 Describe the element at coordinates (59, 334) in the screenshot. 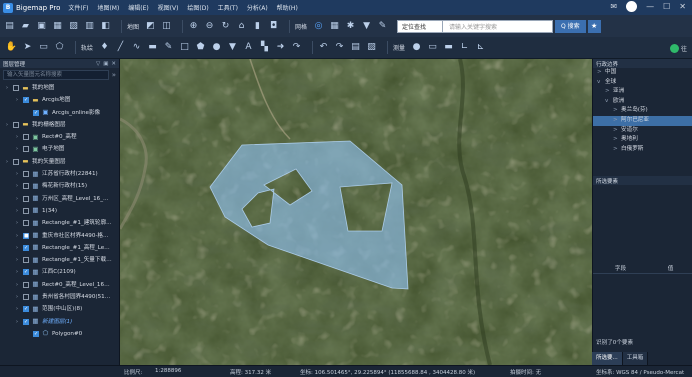

I see `layer-row: ✓ ⬠ Polygon#0` at that location.